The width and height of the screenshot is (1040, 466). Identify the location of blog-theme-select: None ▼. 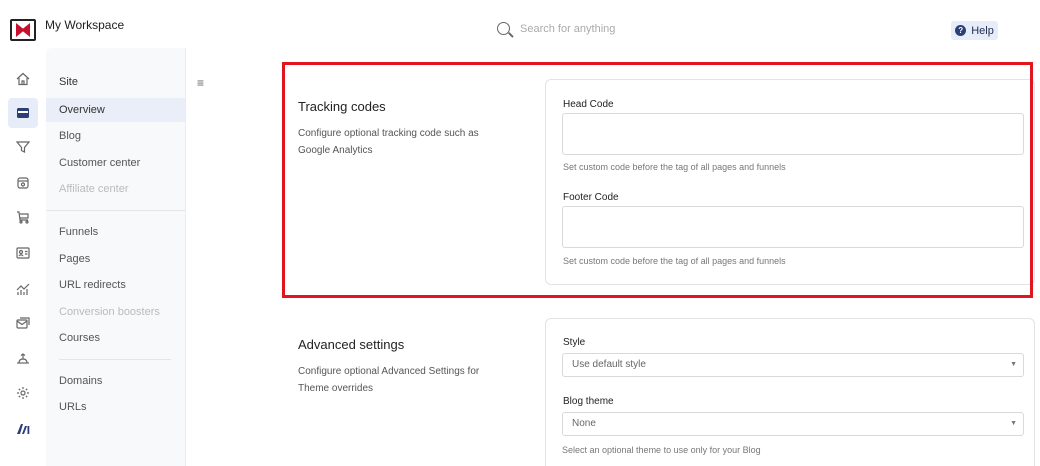
(793, 424).